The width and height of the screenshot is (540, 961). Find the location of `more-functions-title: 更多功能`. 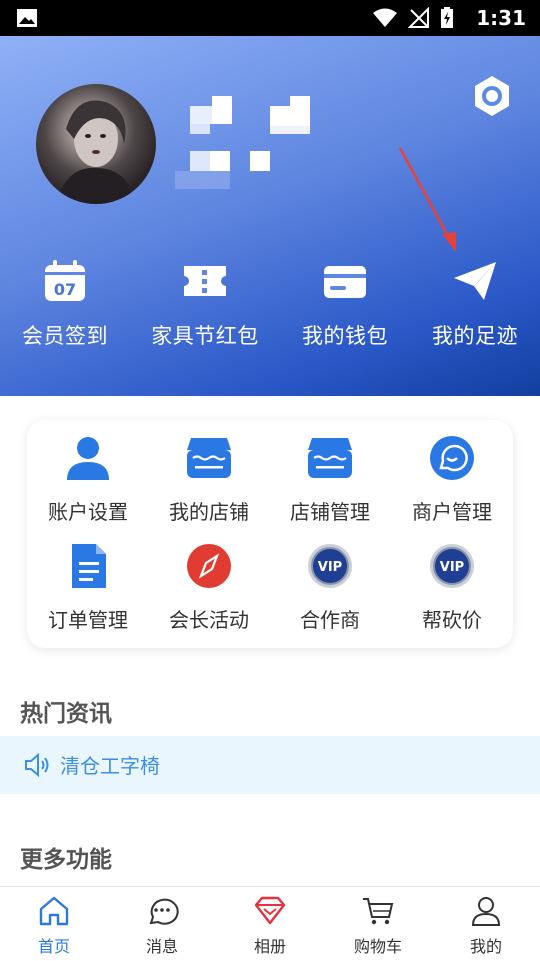

more-functions-title: 更多功能 is located at coordinates (66, 860).